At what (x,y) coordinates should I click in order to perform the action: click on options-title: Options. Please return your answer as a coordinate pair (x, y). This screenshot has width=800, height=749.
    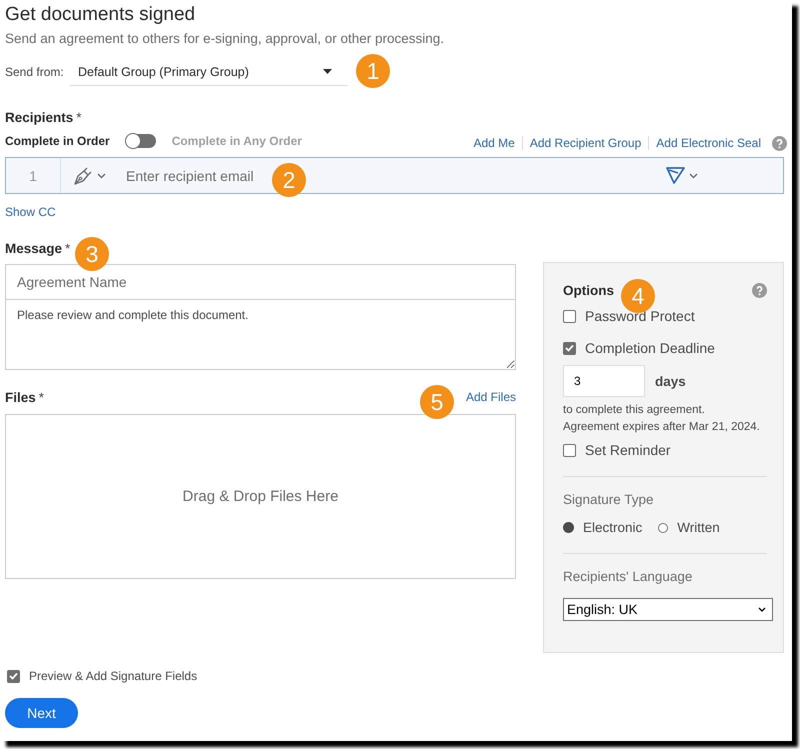
    Looking at the image, I should click on (588, 290).